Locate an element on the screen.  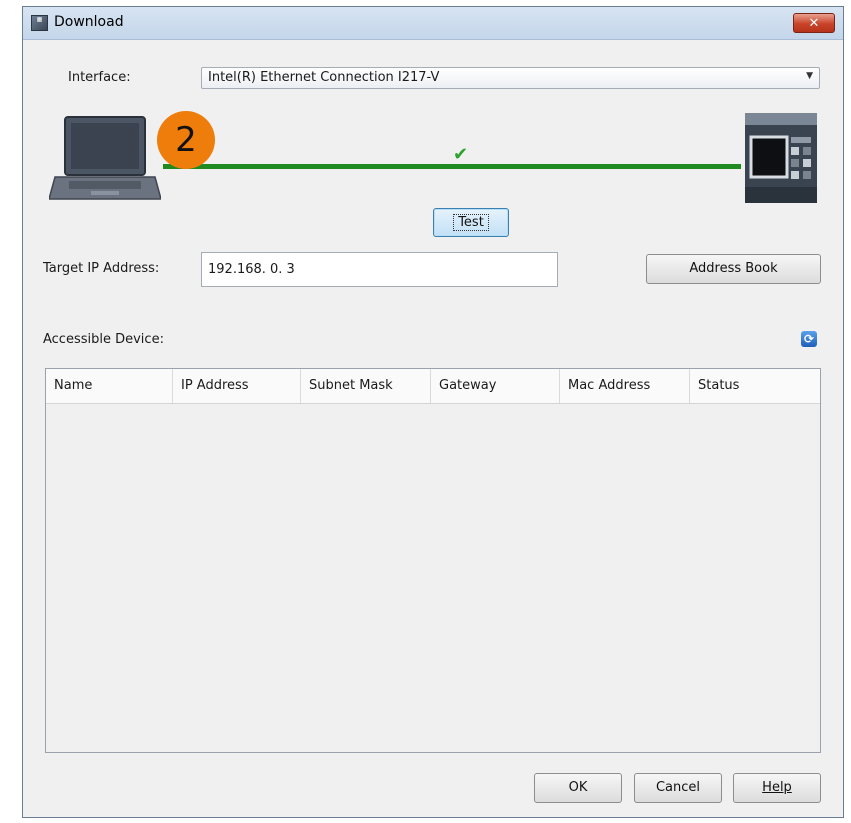
column-header-mac-address: Mac Address is located at coordinates (625, 386).